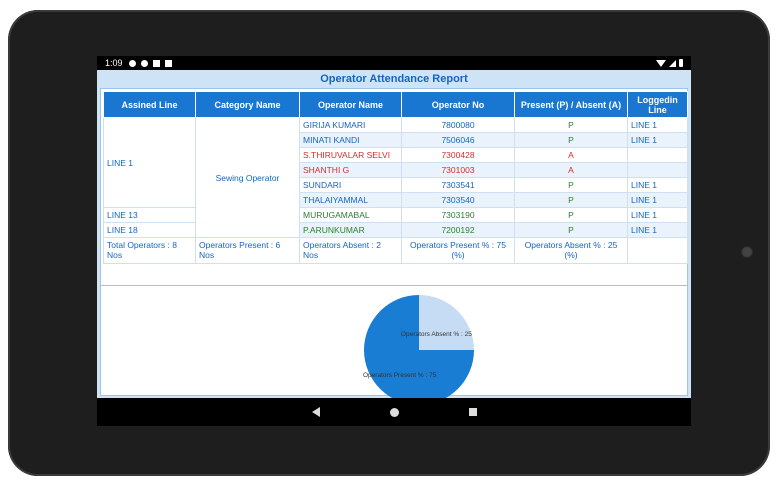 The width and height of the screenshot is (780, 488). What do you see at coordinates (458, 170) in the screenshot?
I see `operator-no-cell: 7301003` at bounding box center [458, 170].